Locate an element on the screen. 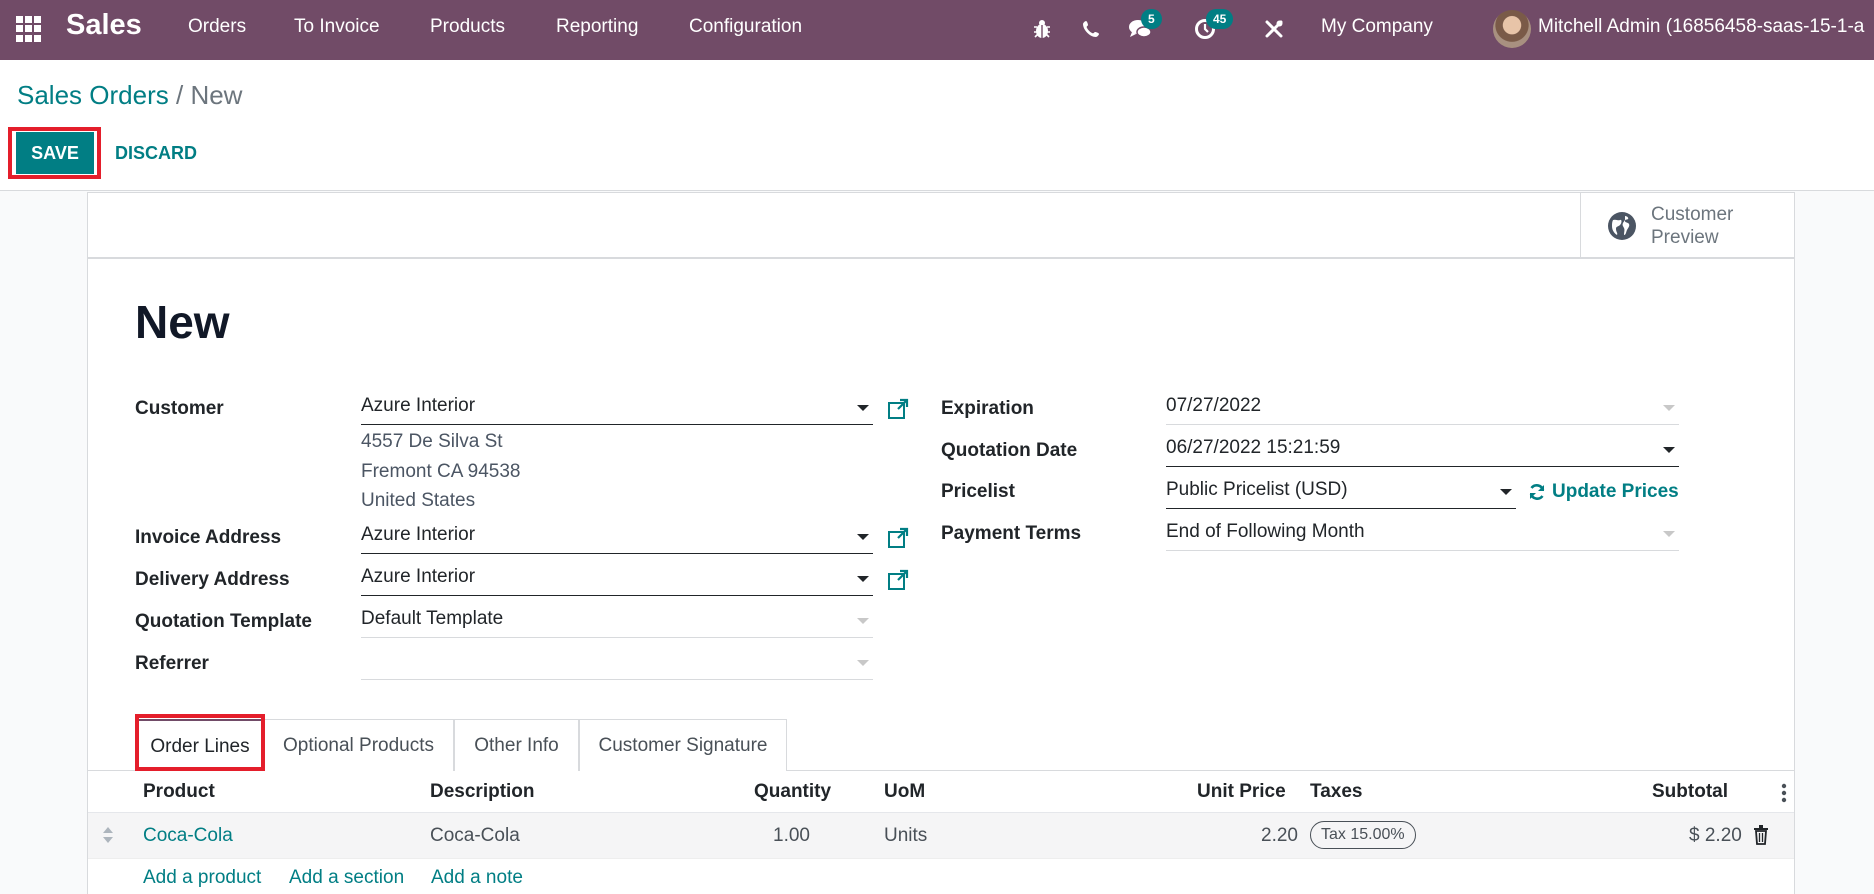 This screenshot has width=1874, height=894. invoice-address-dropdown-caret is located at coordinates (863, 537).